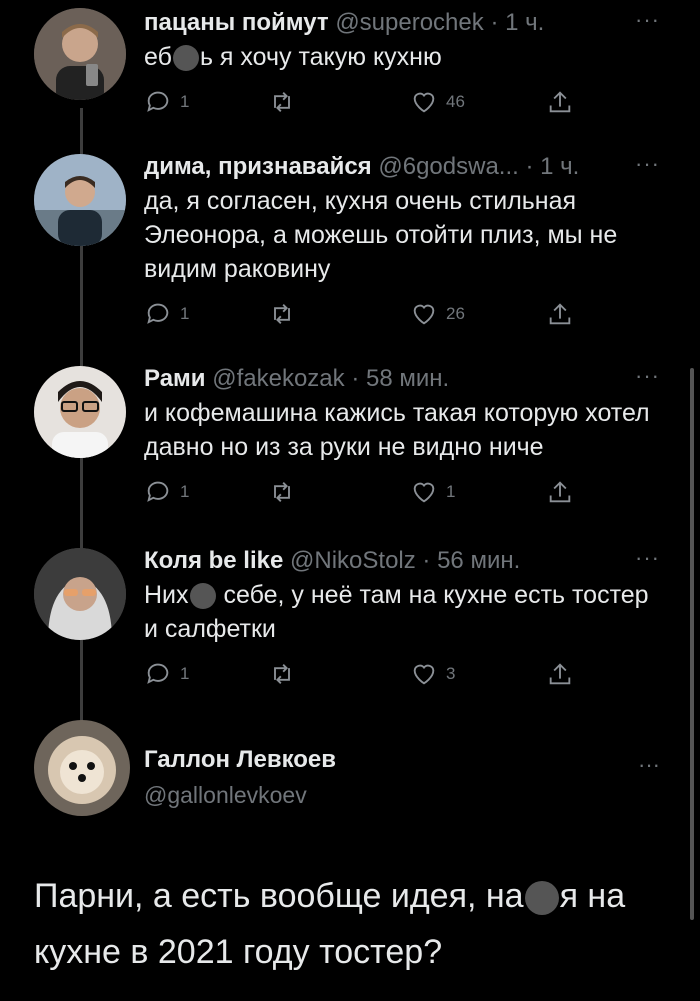 The width and height of the screenshot is (700, 1001). Describe the element at coordinates (353, 560) in the screenshot. I see `author-handle: @NikoStolz` at that location.